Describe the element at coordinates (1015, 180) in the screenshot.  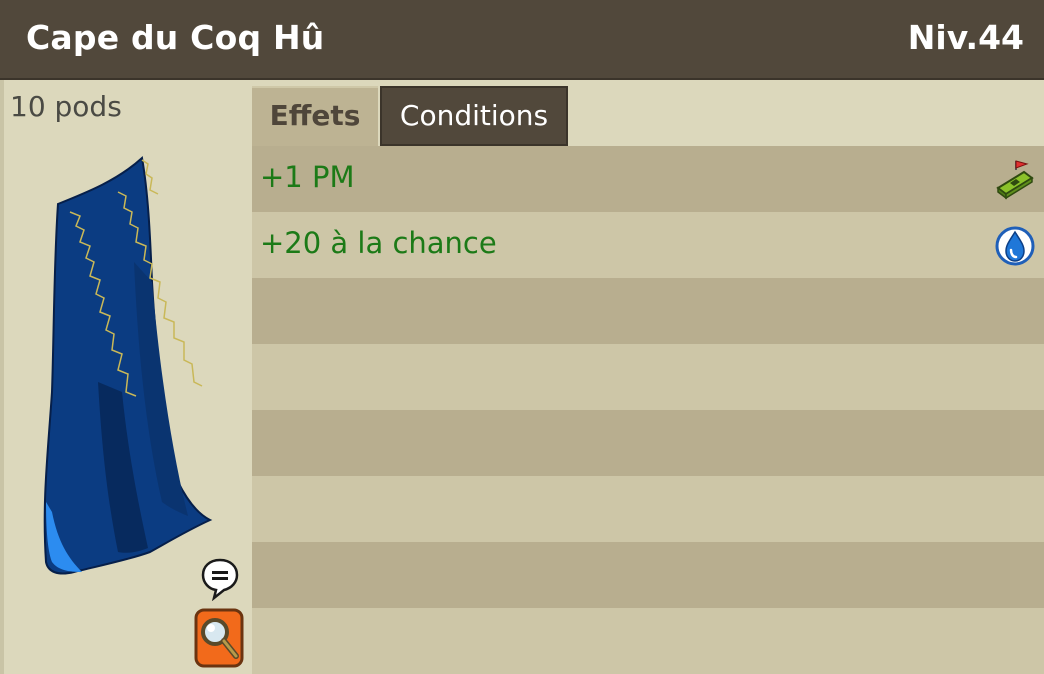
I see `movement-points-icon` at that location.